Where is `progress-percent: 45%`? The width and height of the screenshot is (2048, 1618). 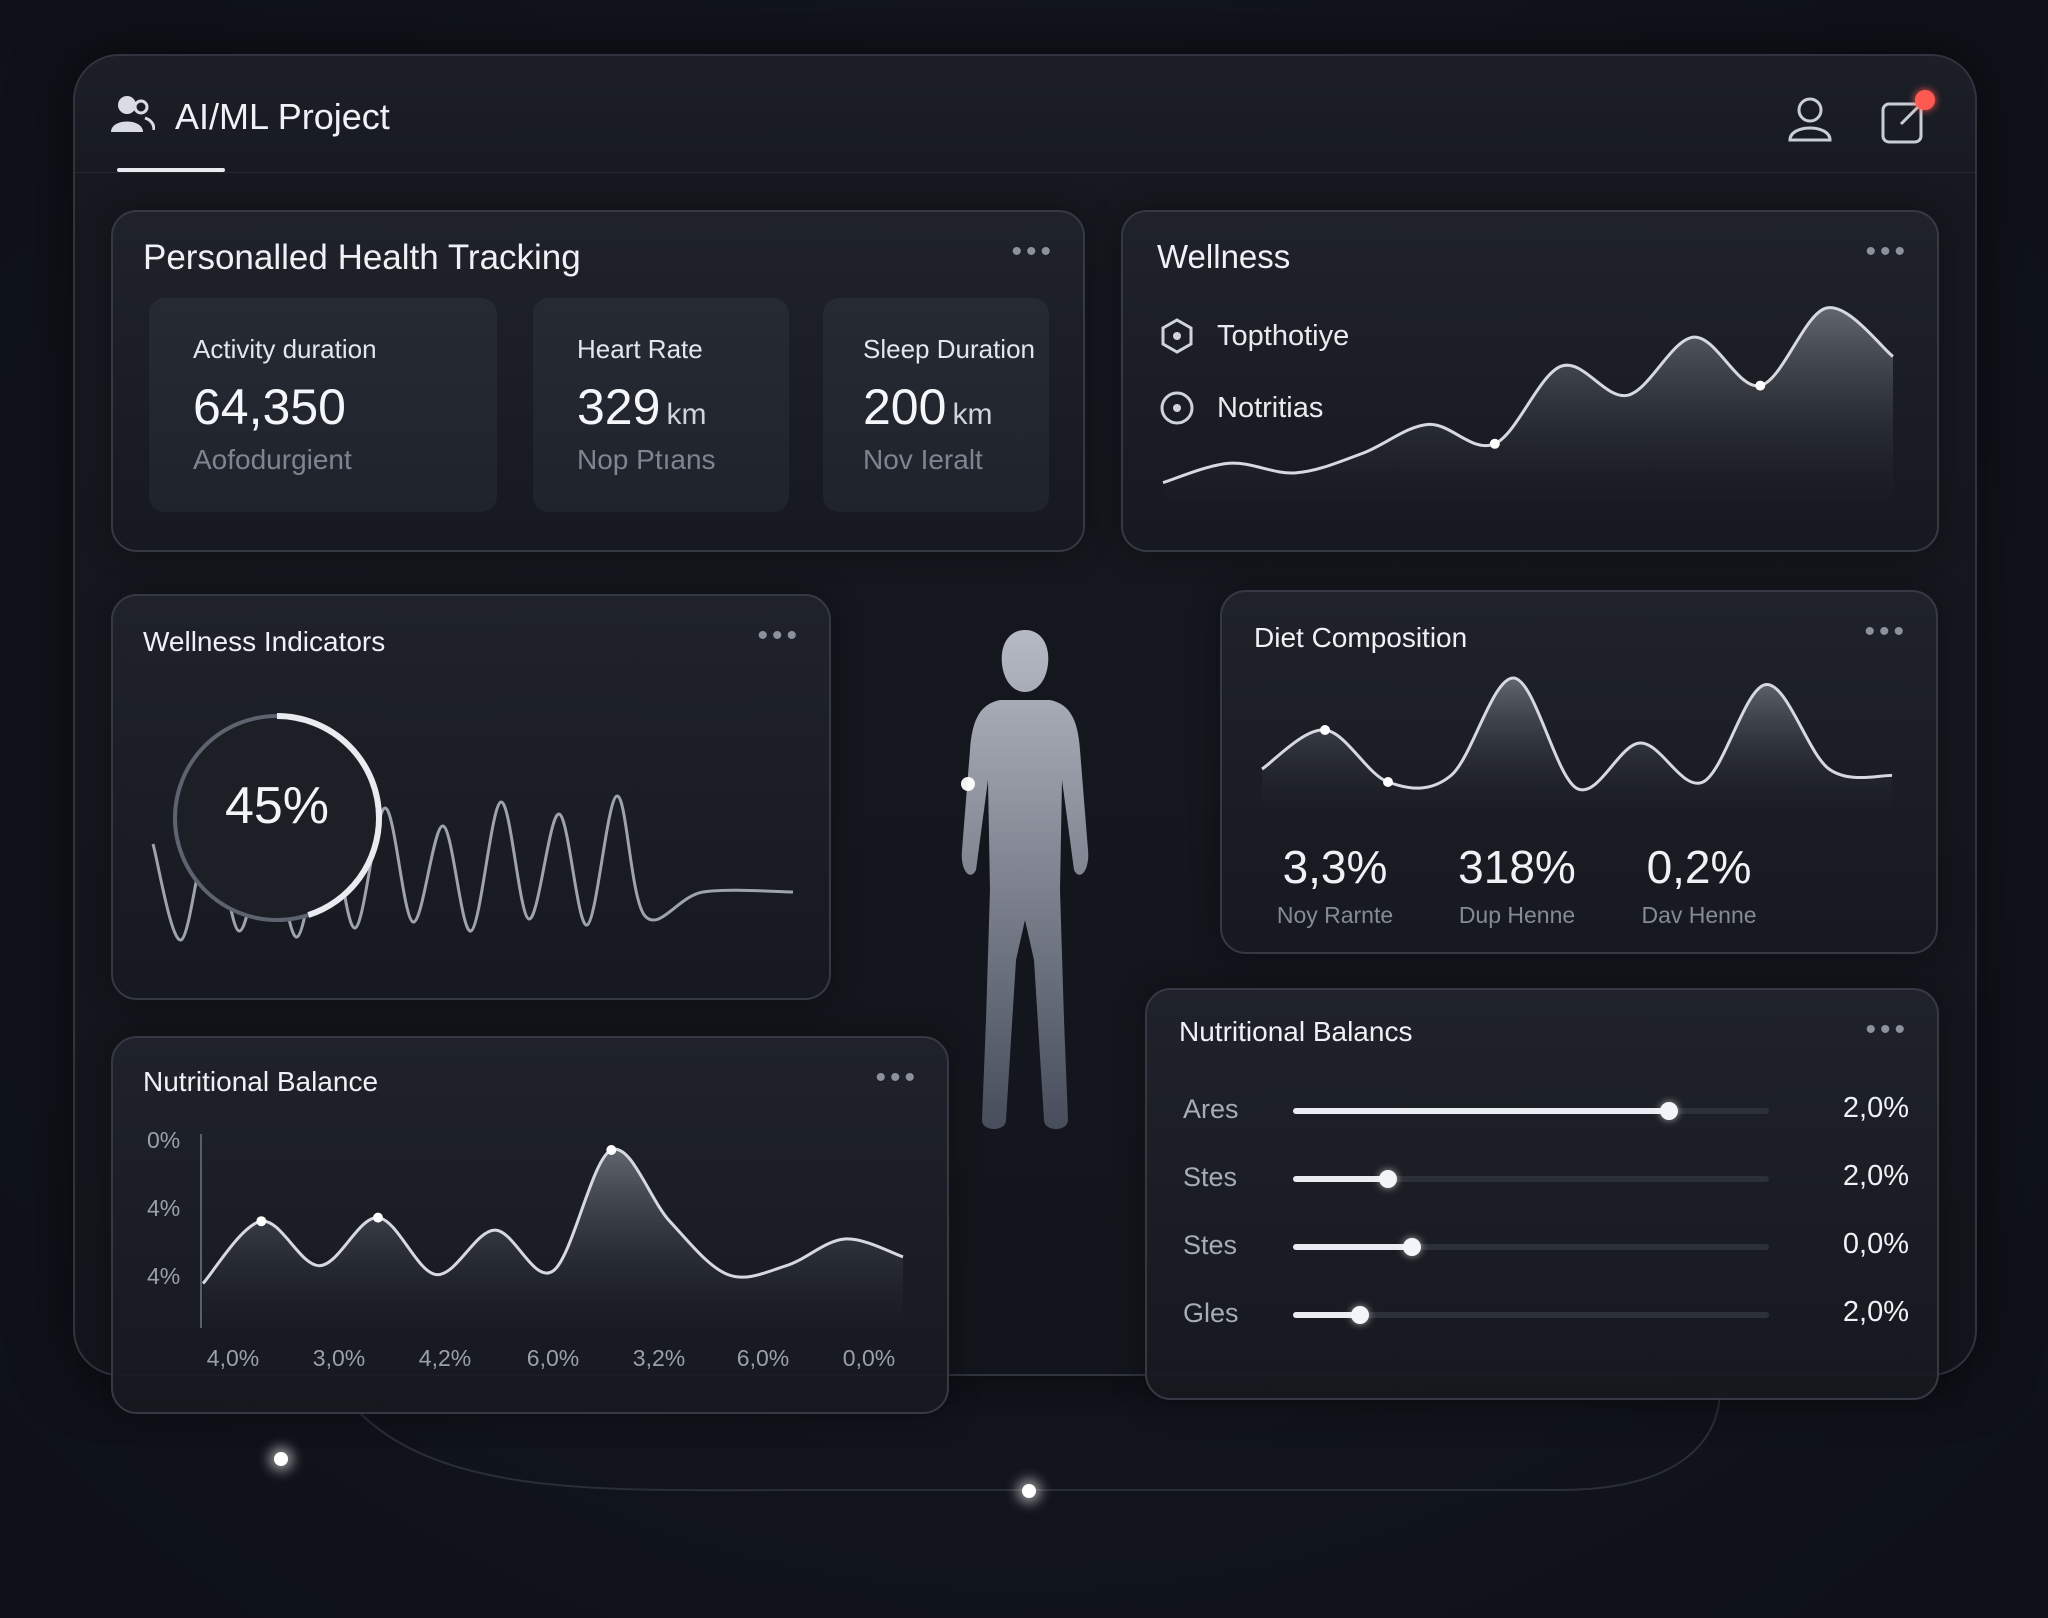 progress-percent: 45% is located at coordinates (277, 806).